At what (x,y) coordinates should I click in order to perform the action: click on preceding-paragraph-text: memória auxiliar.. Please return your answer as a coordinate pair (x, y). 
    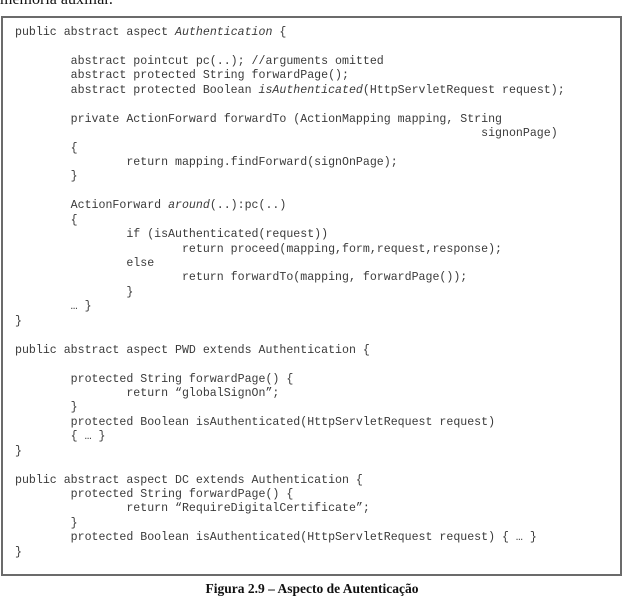
    Looking at the image, I should click on (56, 4).